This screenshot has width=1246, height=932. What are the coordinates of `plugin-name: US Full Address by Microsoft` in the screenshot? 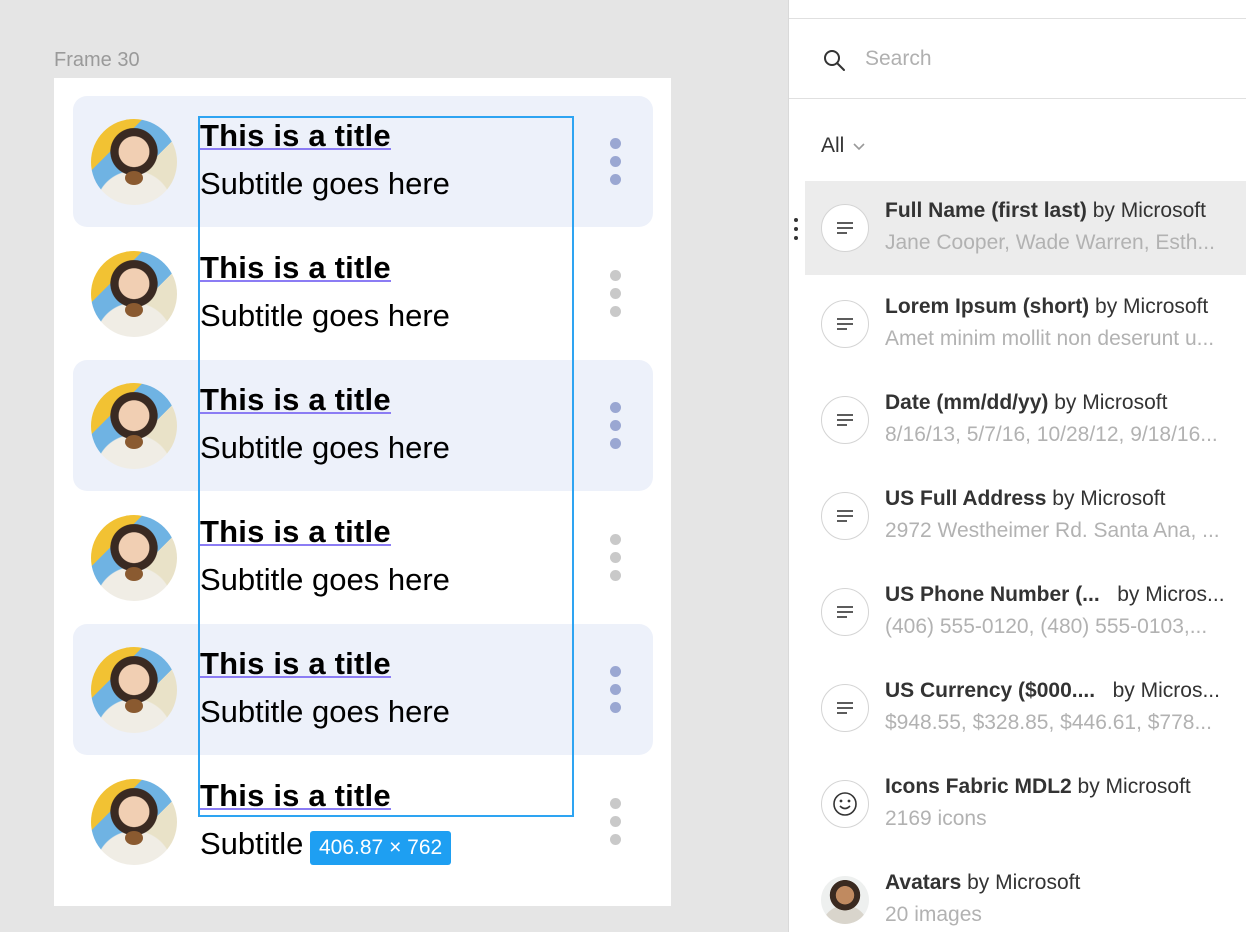 It's located at (1025, 498).